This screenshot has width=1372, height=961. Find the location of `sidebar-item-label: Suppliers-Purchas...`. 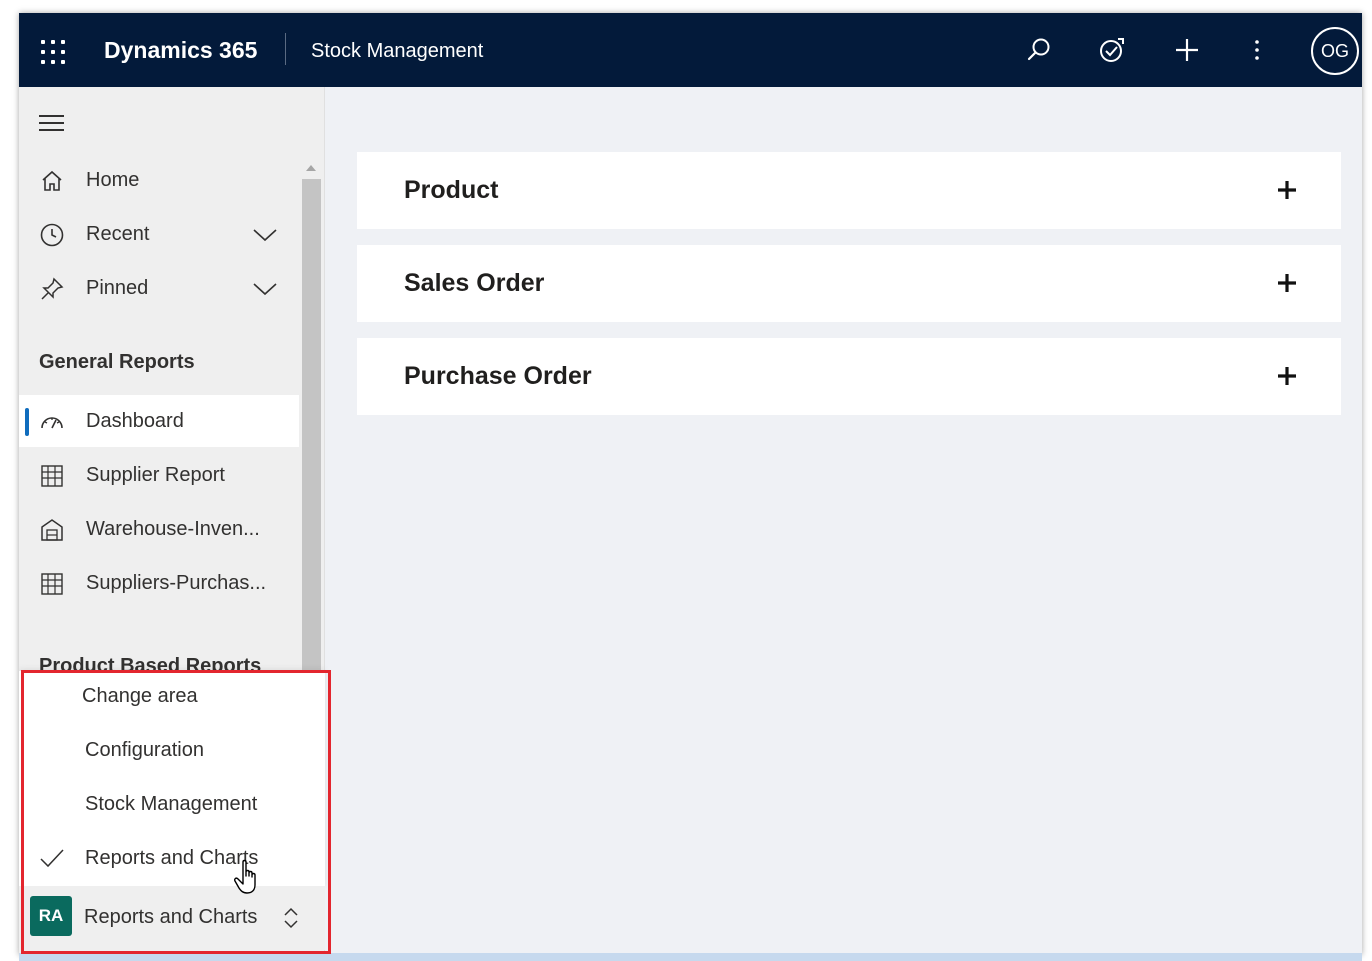

sidebar-item-label: Suppliers-Purchas... is located at coordinates (176, 582).